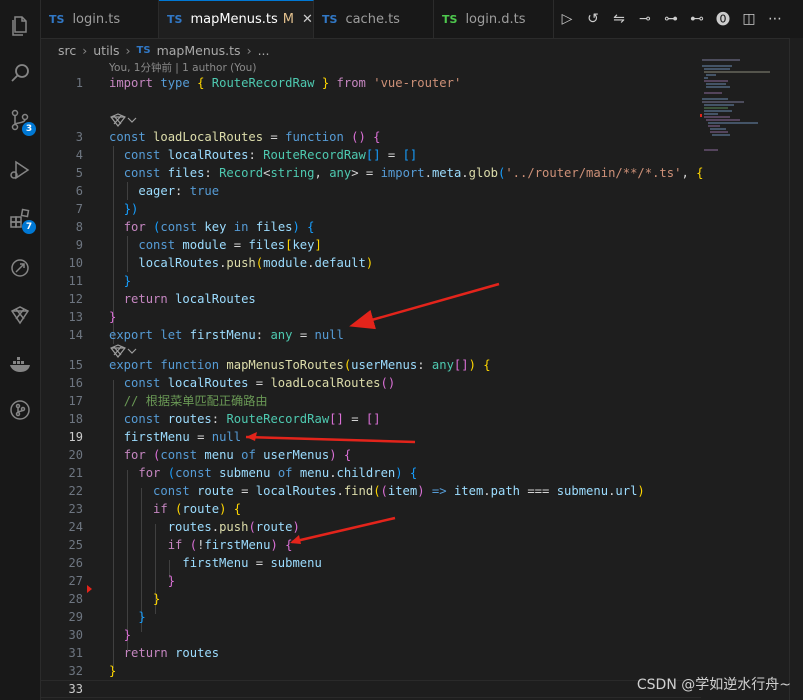 This screenshot has width=803, height=700. Describe the element at coordinates (371, 317) in the screenshot. I see `code-line: 13 }` at that location.